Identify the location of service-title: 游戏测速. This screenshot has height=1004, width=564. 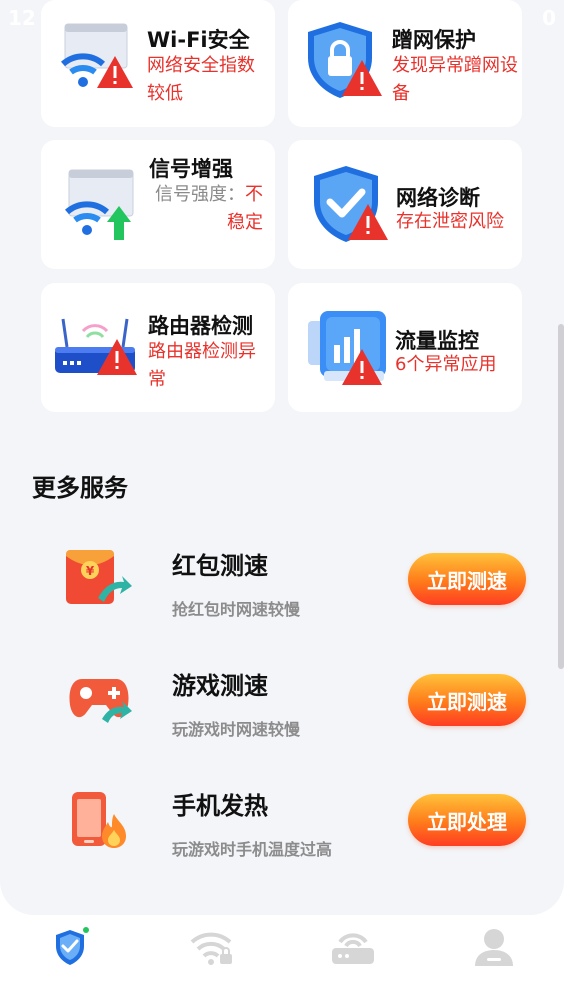
(220, 686).